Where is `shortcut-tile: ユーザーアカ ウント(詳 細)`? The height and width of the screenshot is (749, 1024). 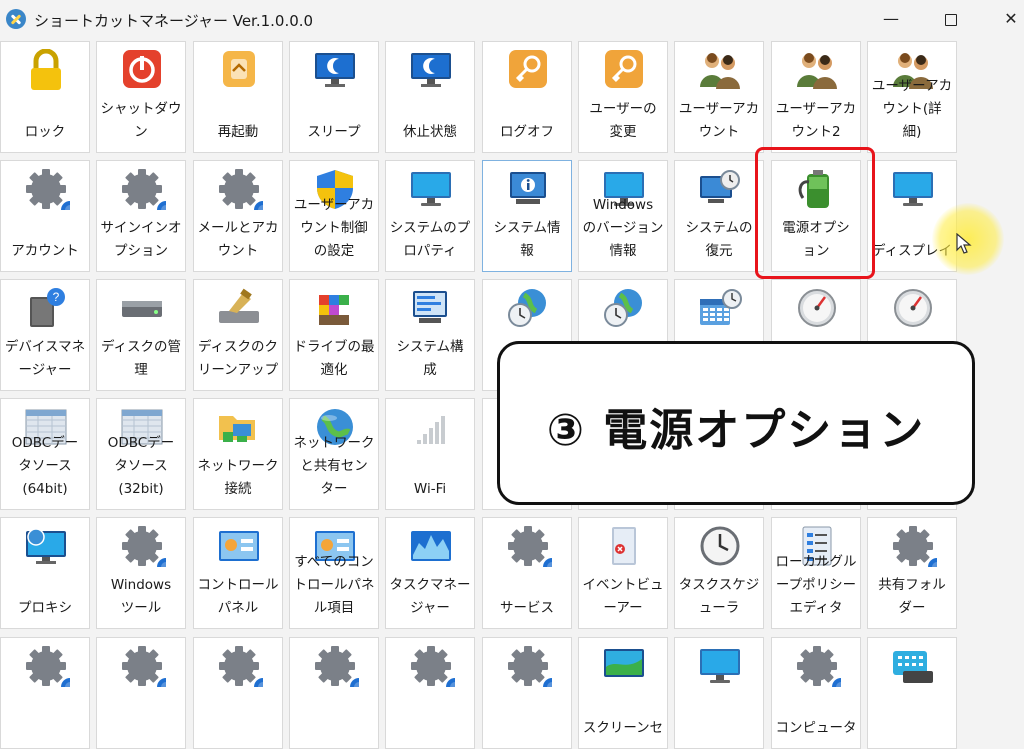
shortcut-tile: ユーザーアカ ウント(詳 細) is located at coordinates (912, 97).